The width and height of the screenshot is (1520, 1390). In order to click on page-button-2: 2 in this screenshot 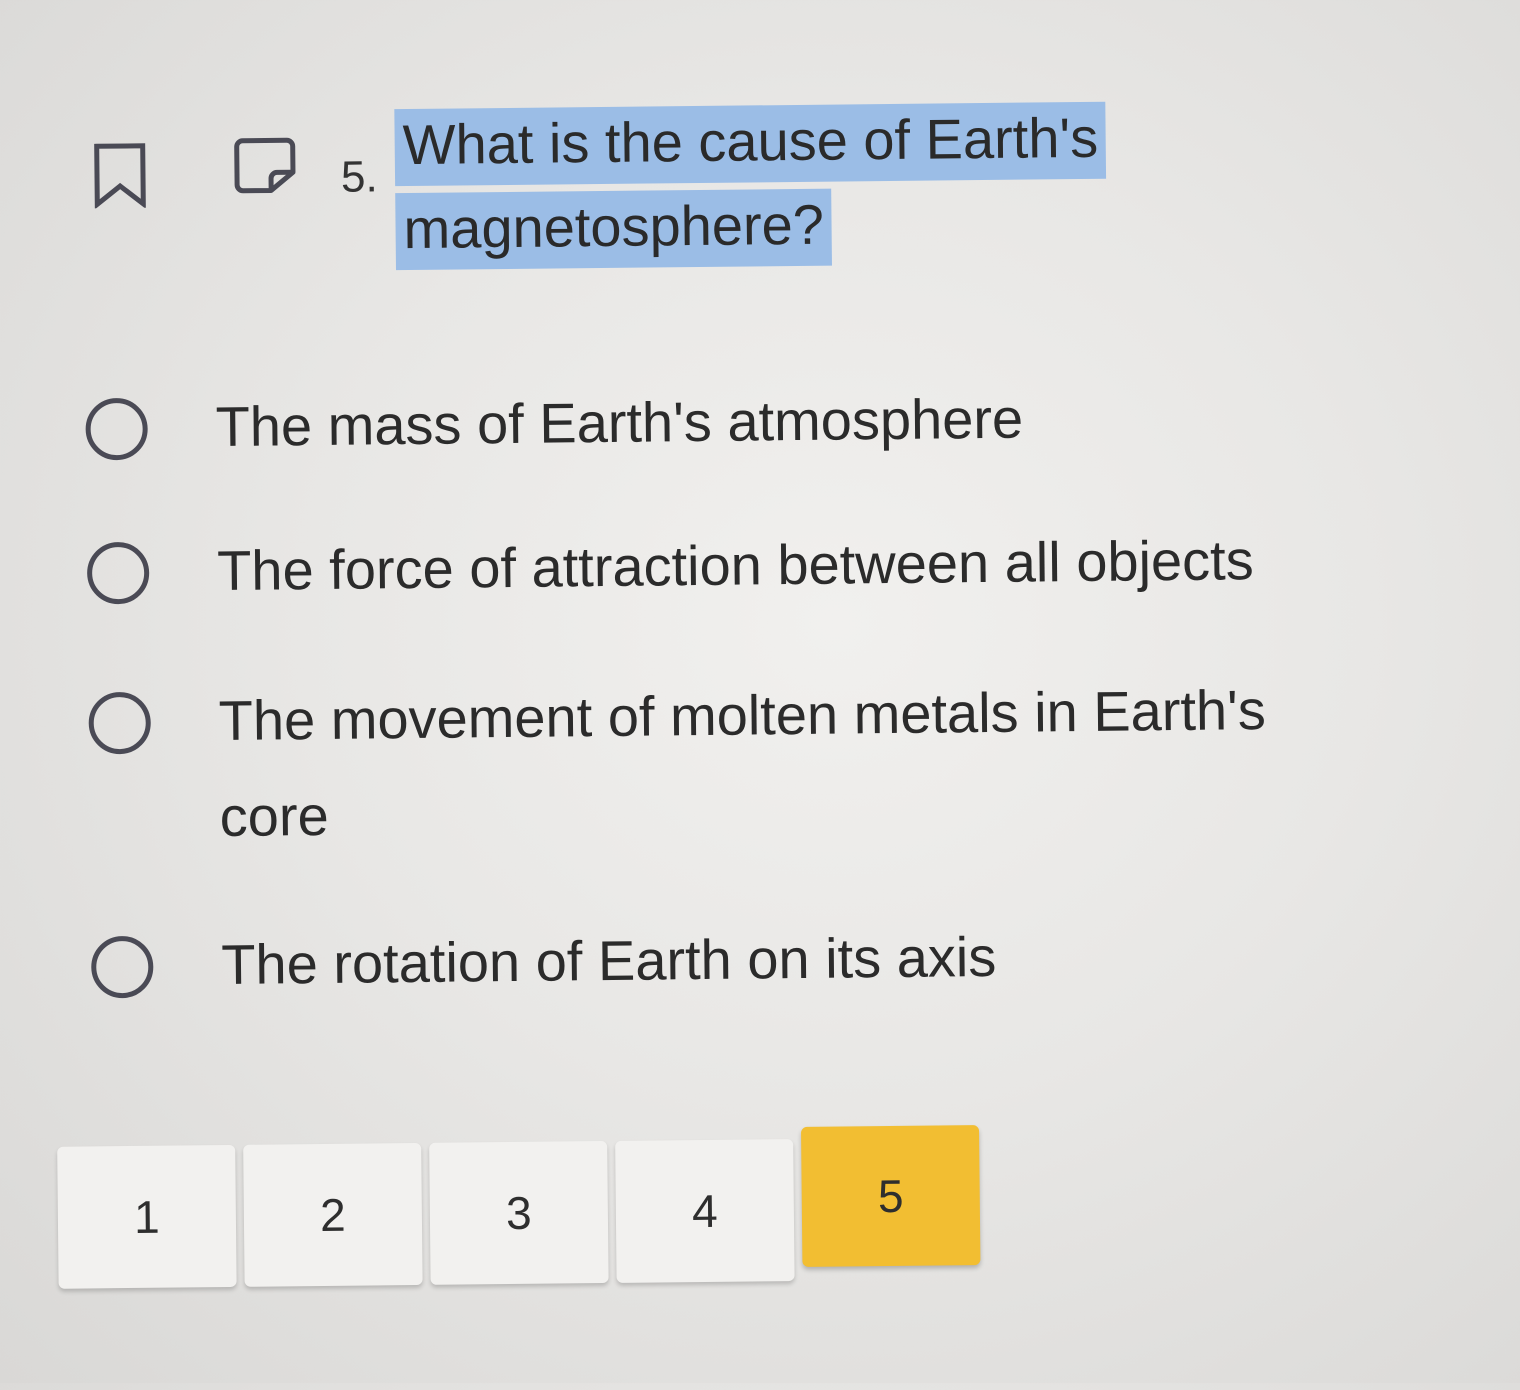, I will do `click(333, 1214)`.